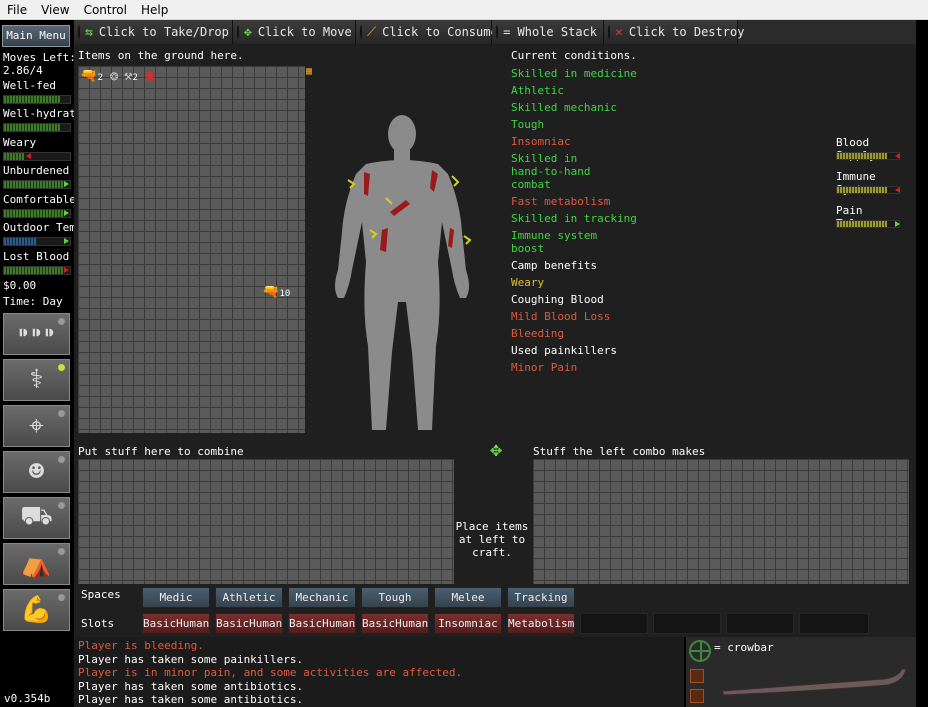  I want to click on condition-item: Used painkillers, so click(564, 350).